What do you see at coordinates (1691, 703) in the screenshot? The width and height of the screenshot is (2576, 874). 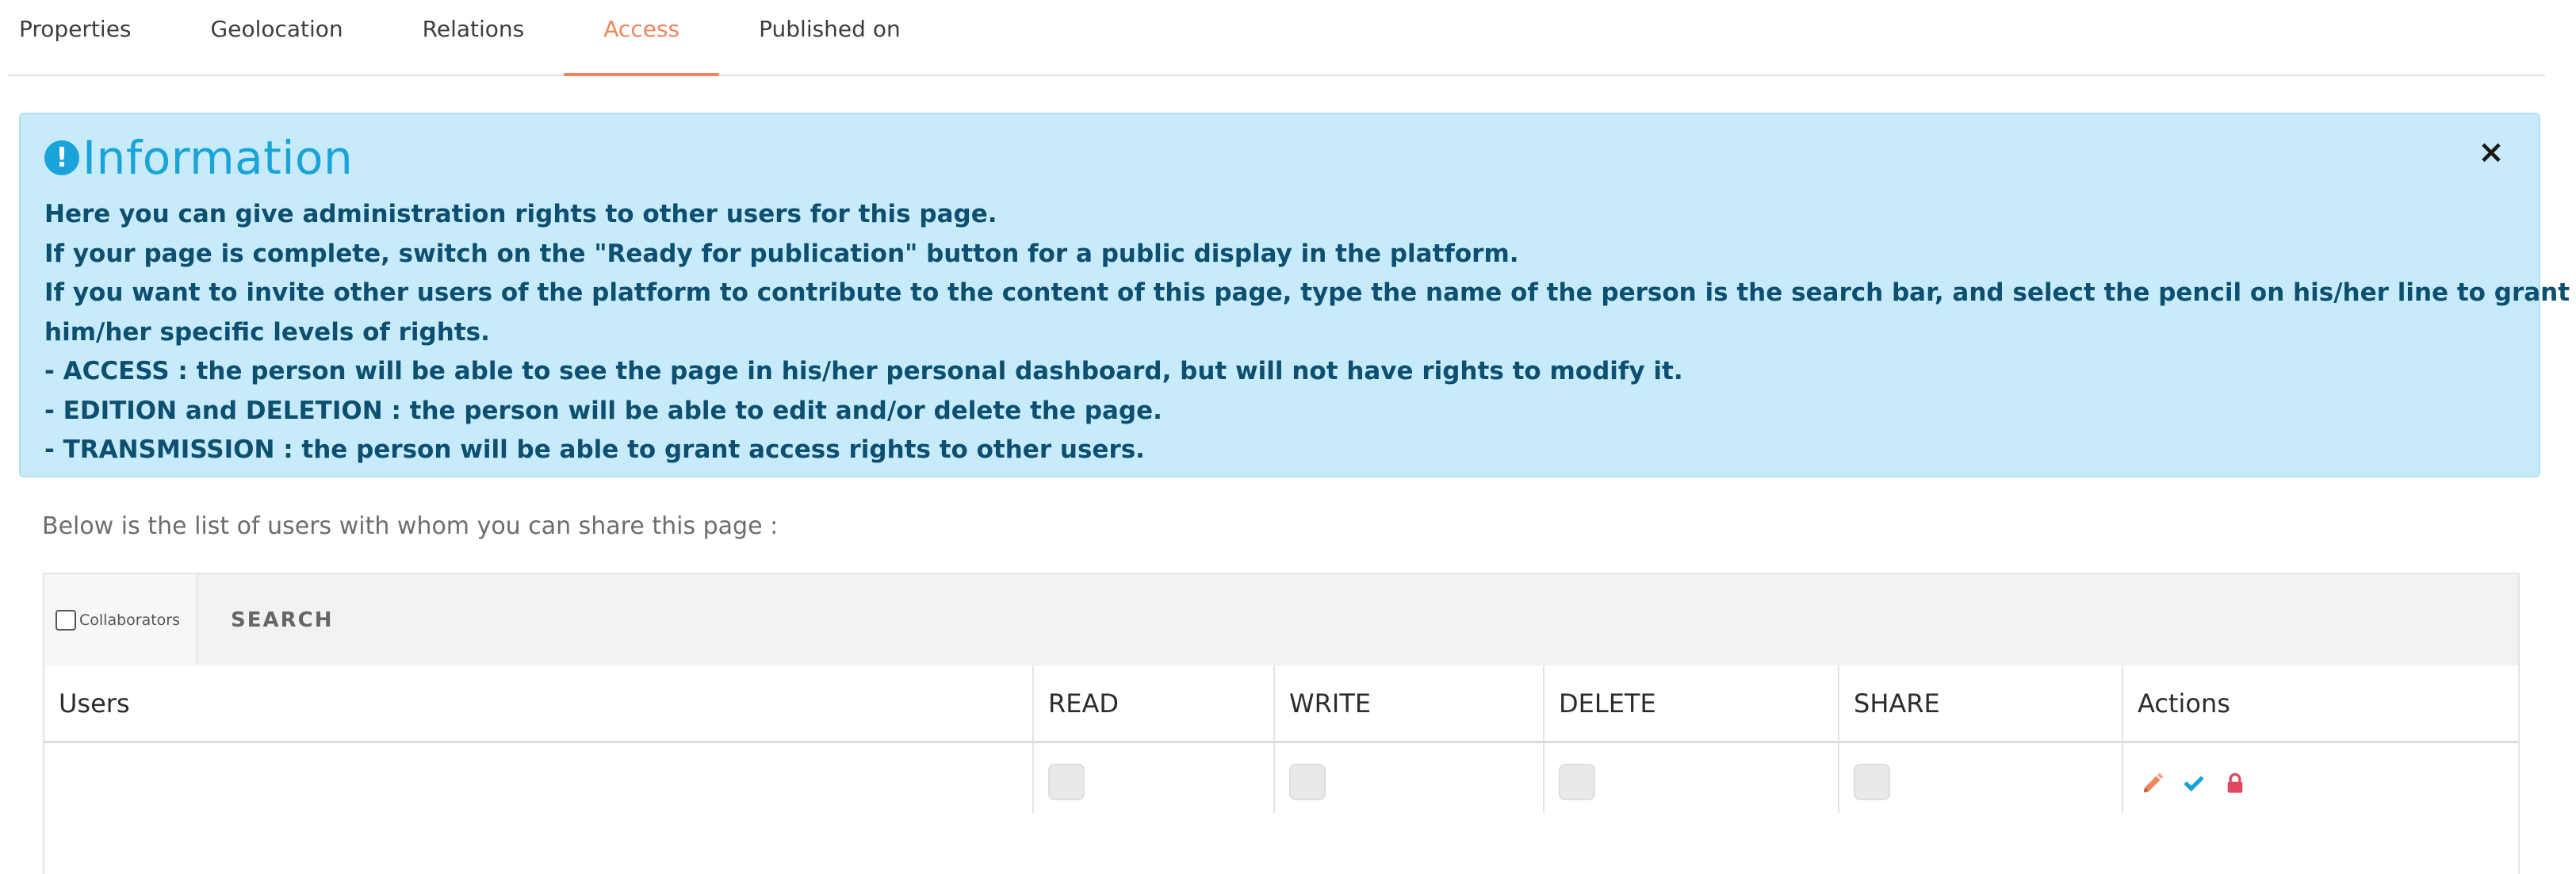 I see `header-delete: DELETE` at bounding box center [1691, 703].